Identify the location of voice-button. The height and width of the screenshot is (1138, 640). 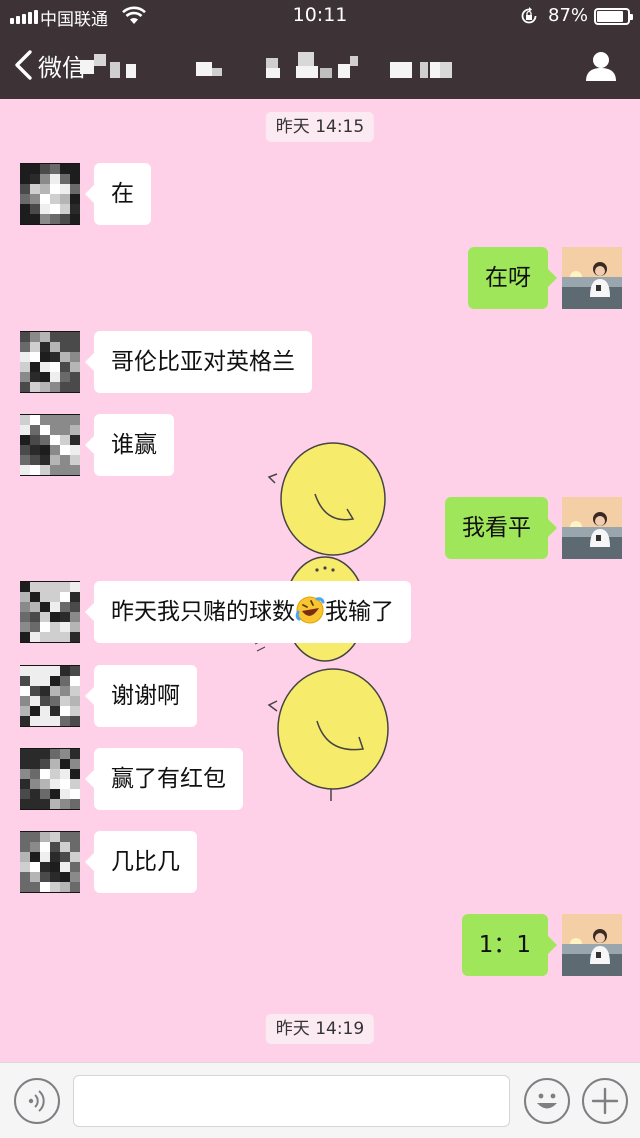
(37, 1101).